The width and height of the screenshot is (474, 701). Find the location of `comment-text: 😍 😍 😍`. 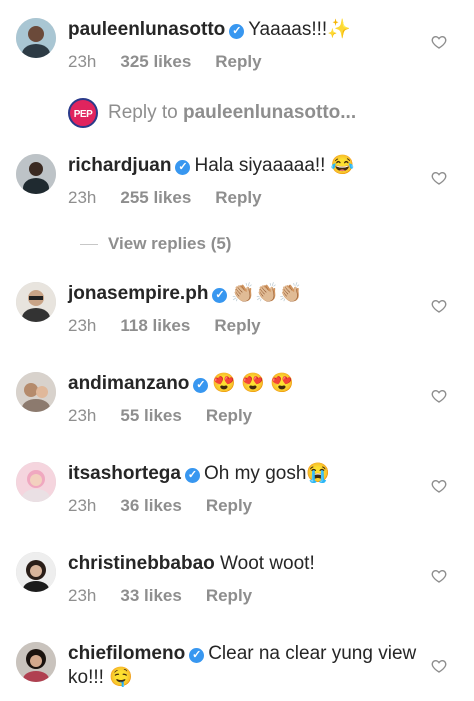

comment-text: 😍 😍 😍 is located at coordinates (253, 383).